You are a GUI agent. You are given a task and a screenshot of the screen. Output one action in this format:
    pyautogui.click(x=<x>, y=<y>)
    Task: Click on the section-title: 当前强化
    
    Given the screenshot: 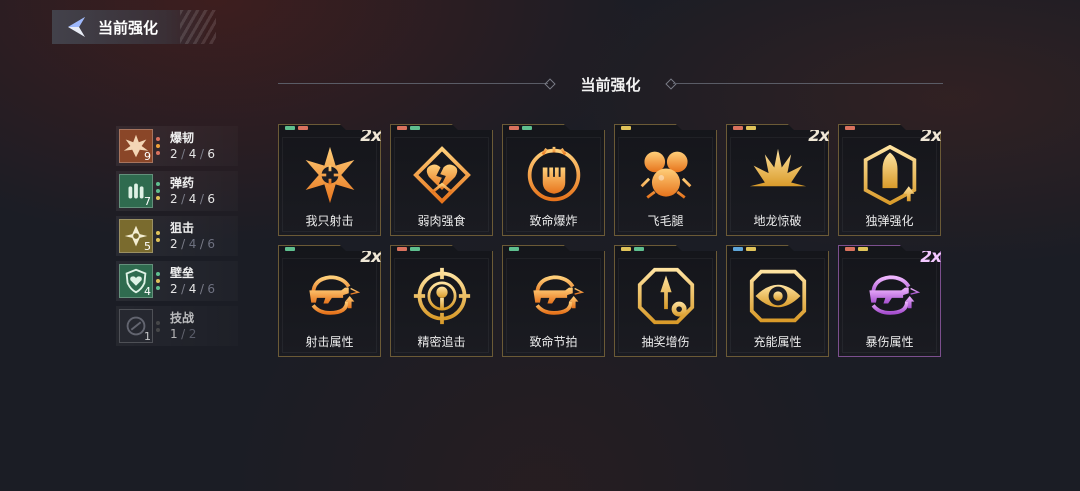 What is the action you would take?
    pyautogui.click(x=610, y=85)
    